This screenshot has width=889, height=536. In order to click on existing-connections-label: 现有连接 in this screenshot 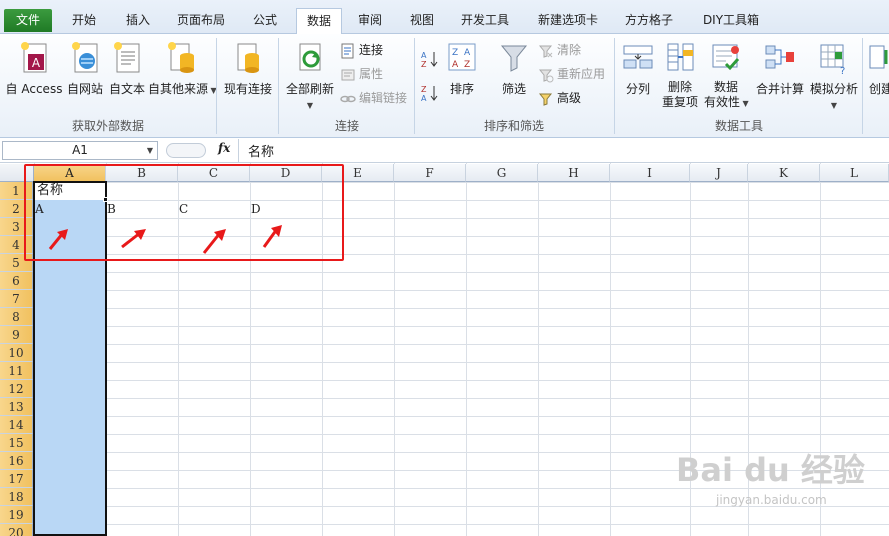, I will do `click(247, 89)`.